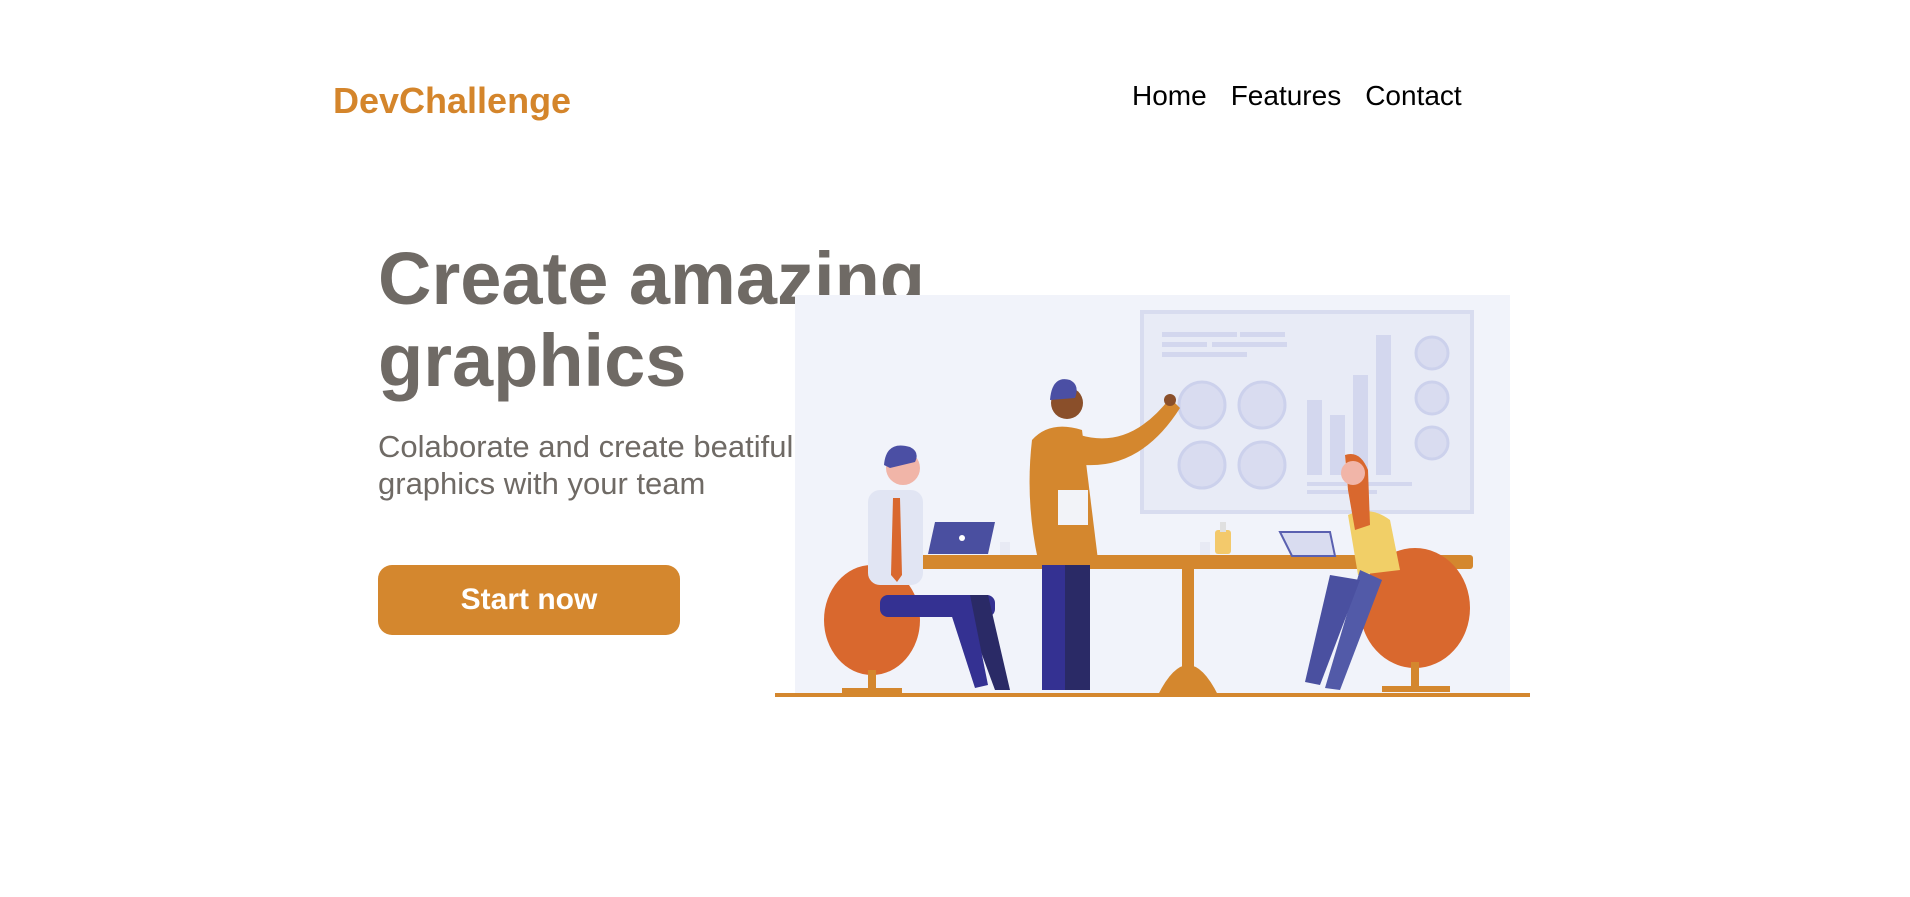 The image size is (1910, 897). Describe the element at coordinates (452, 101) in the screenshot. I see `logo: DevChallenge` at that location.